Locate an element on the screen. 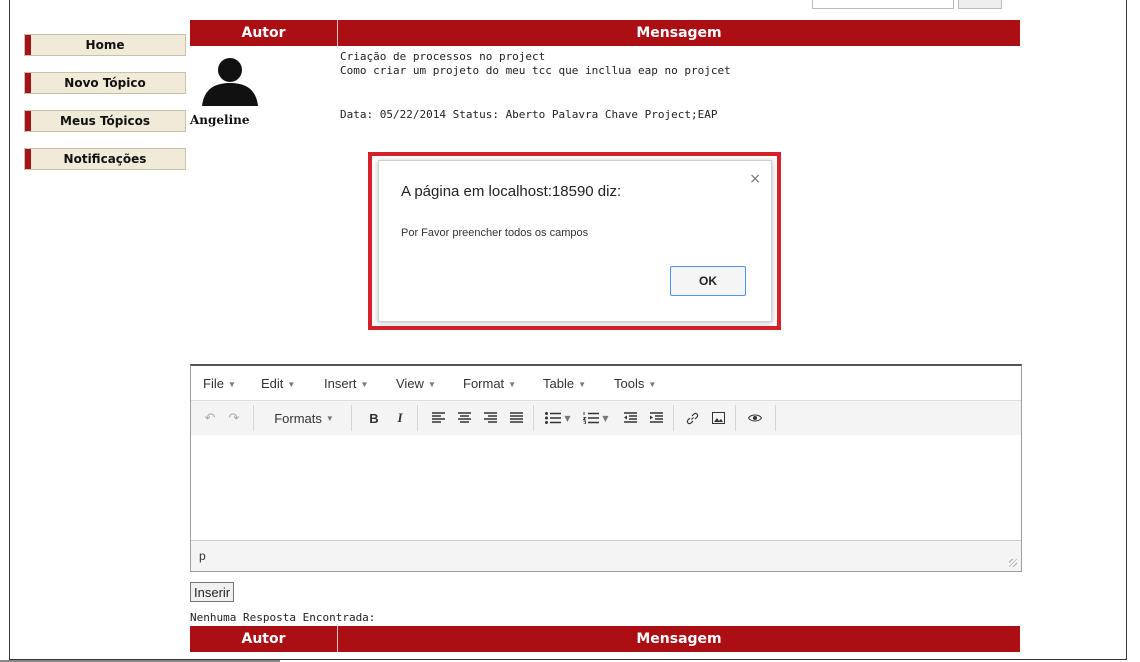 The image size is (1140, 662). replies-table-header: Autor Mensagem is located at coordinates (605, 639).